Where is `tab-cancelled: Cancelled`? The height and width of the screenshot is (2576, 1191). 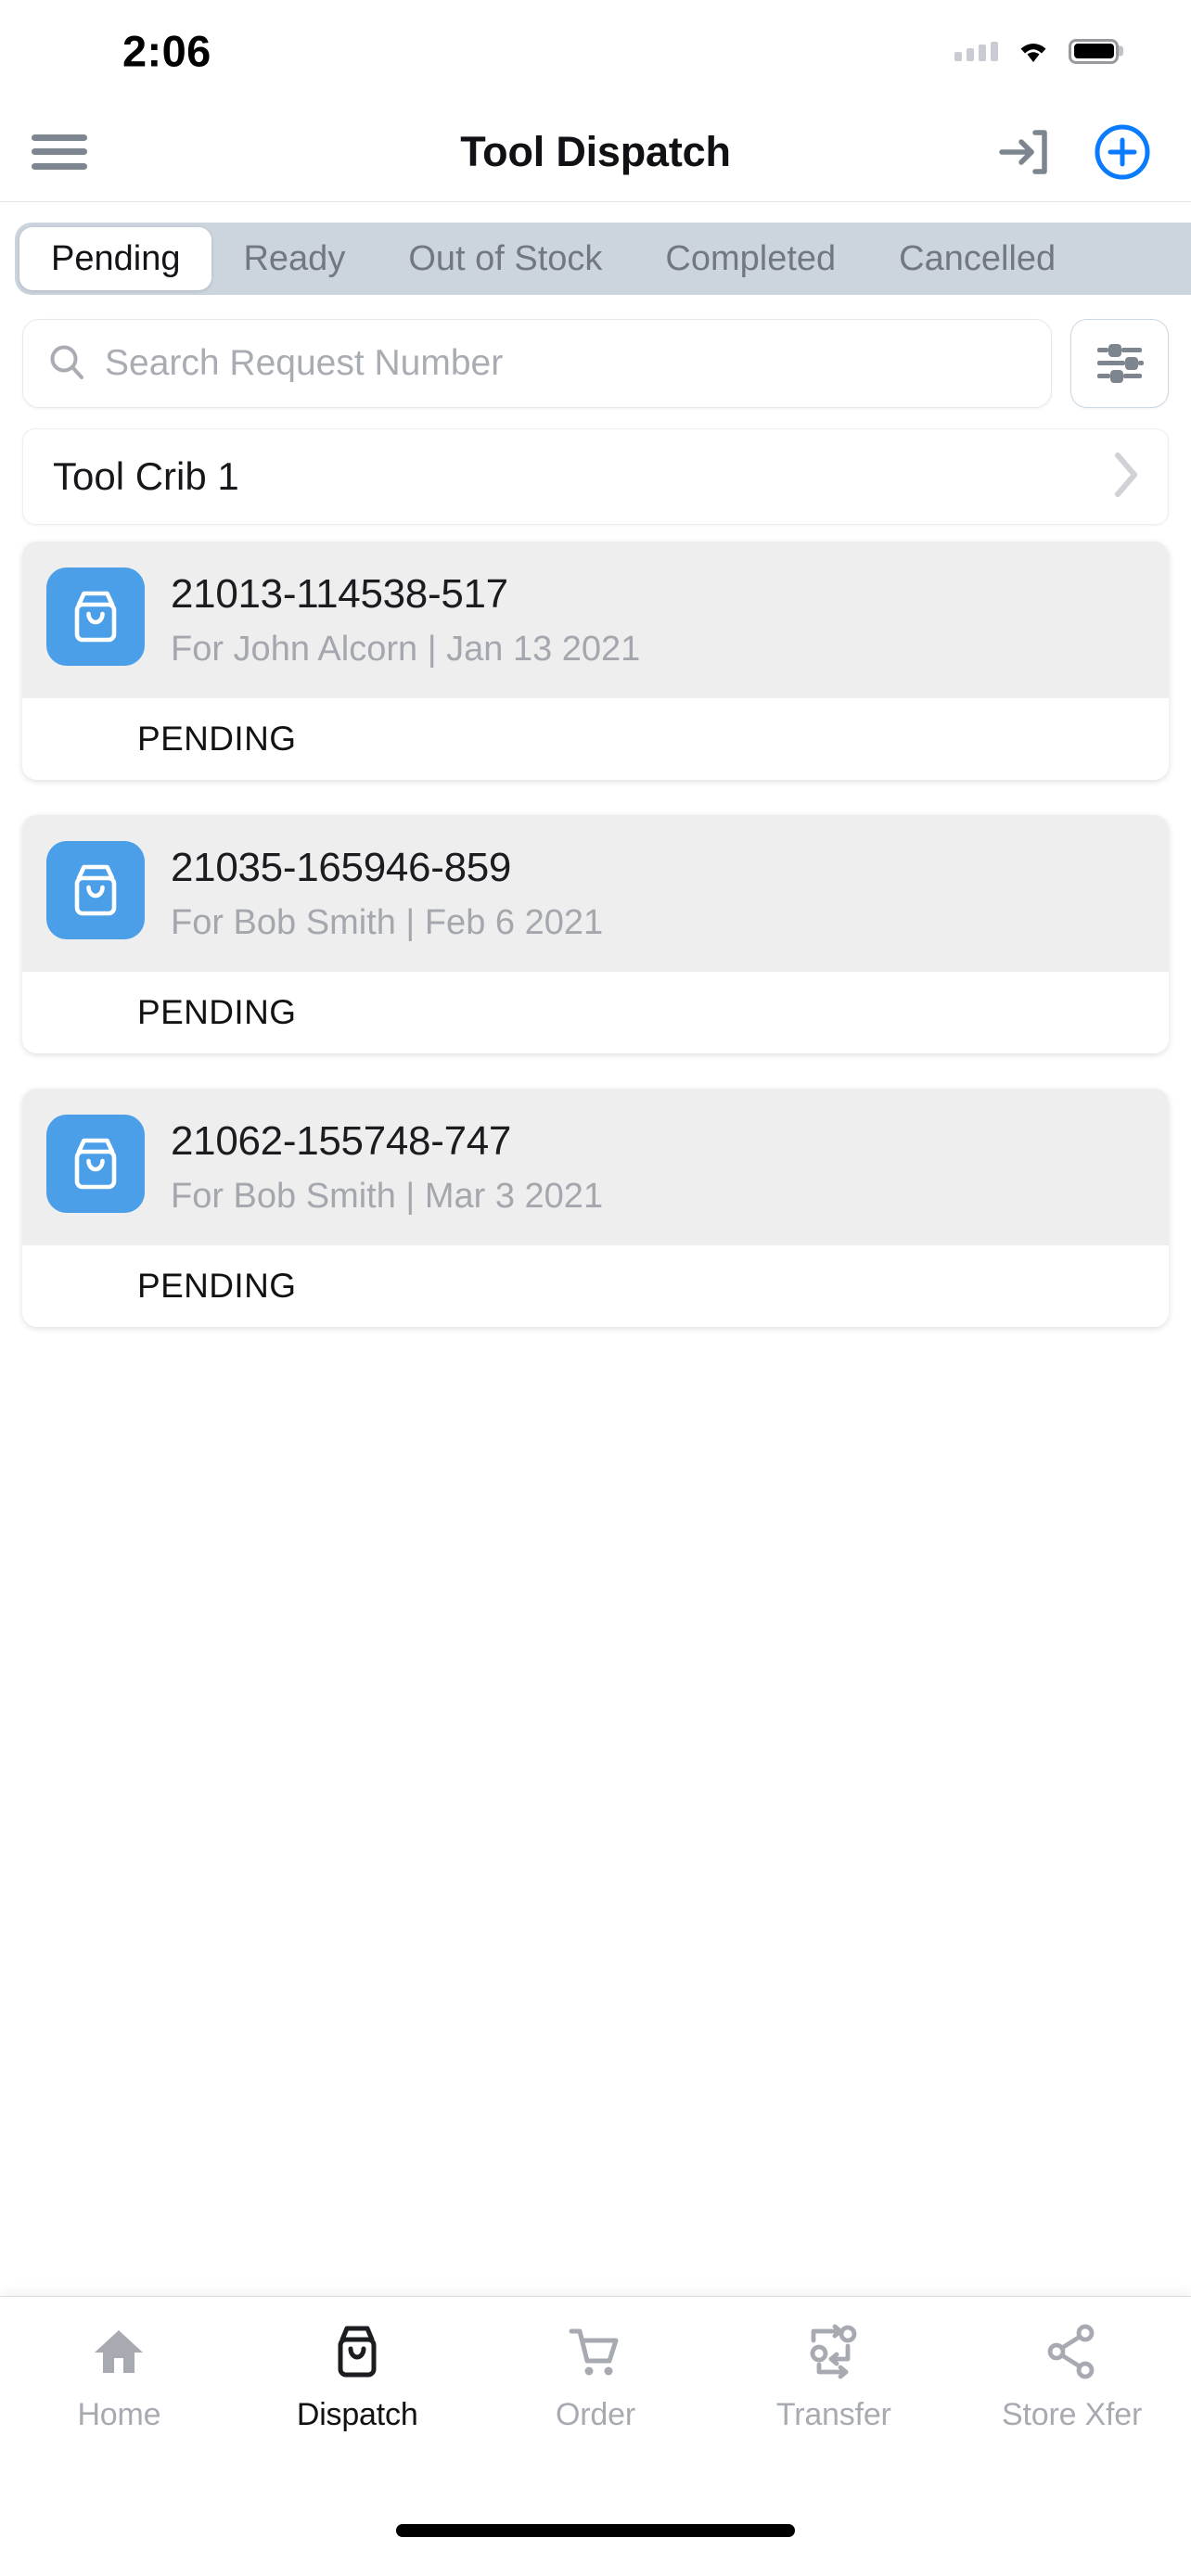
tab-cancelled: Cancelled is located at coordinates (977, 258).